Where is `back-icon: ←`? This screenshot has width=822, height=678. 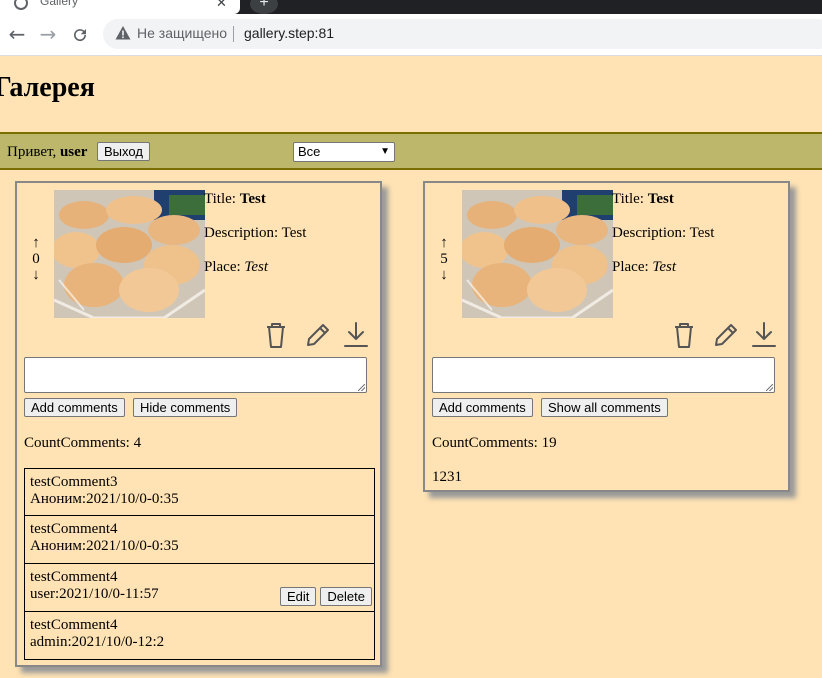 back-icon: ← is located at coordinates (17, 35).